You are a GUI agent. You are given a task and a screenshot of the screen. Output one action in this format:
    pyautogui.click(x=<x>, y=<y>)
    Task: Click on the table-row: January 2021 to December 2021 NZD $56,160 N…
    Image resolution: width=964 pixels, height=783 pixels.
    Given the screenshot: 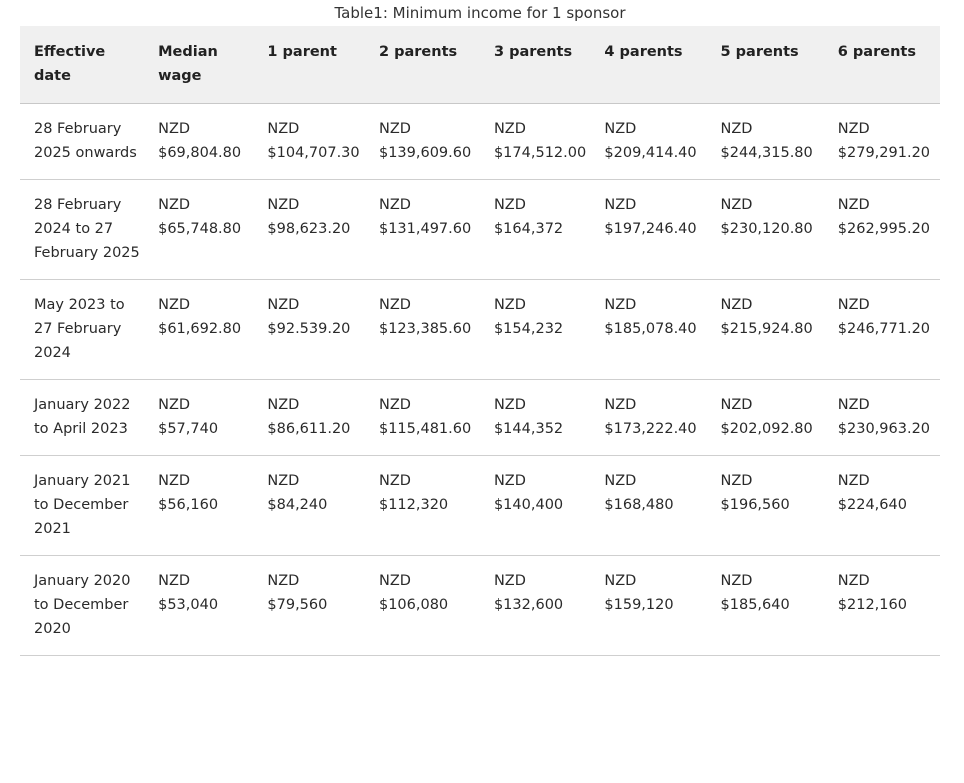 What is the action you would take?
    pyautogui.click(x=480, y=505)
    